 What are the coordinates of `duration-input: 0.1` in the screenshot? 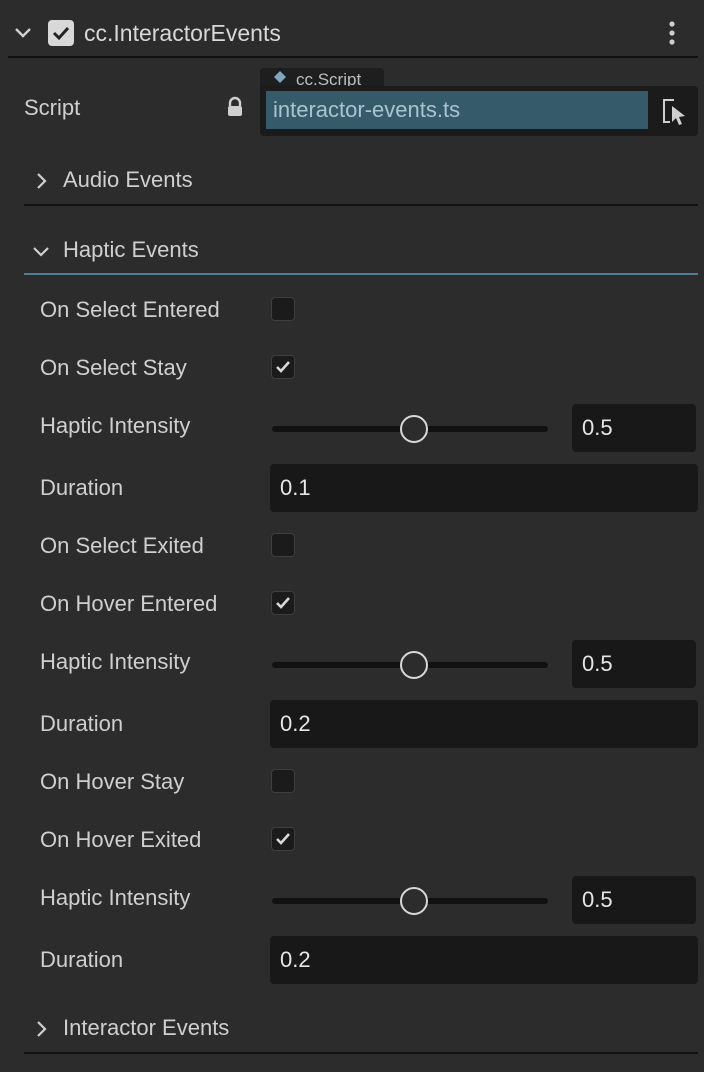 It's located at (484, 488).